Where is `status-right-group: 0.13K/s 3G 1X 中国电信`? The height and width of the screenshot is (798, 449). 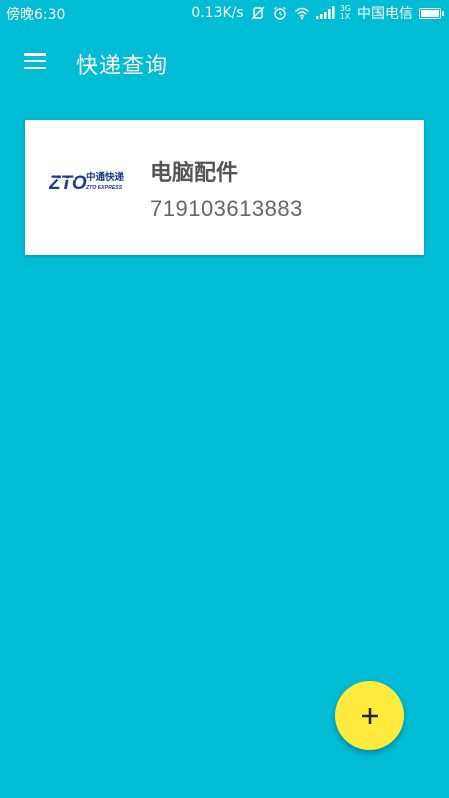 status-right-group: 0.13K/s 3G 1X 中国电信 is located at coordinates (317, 13).